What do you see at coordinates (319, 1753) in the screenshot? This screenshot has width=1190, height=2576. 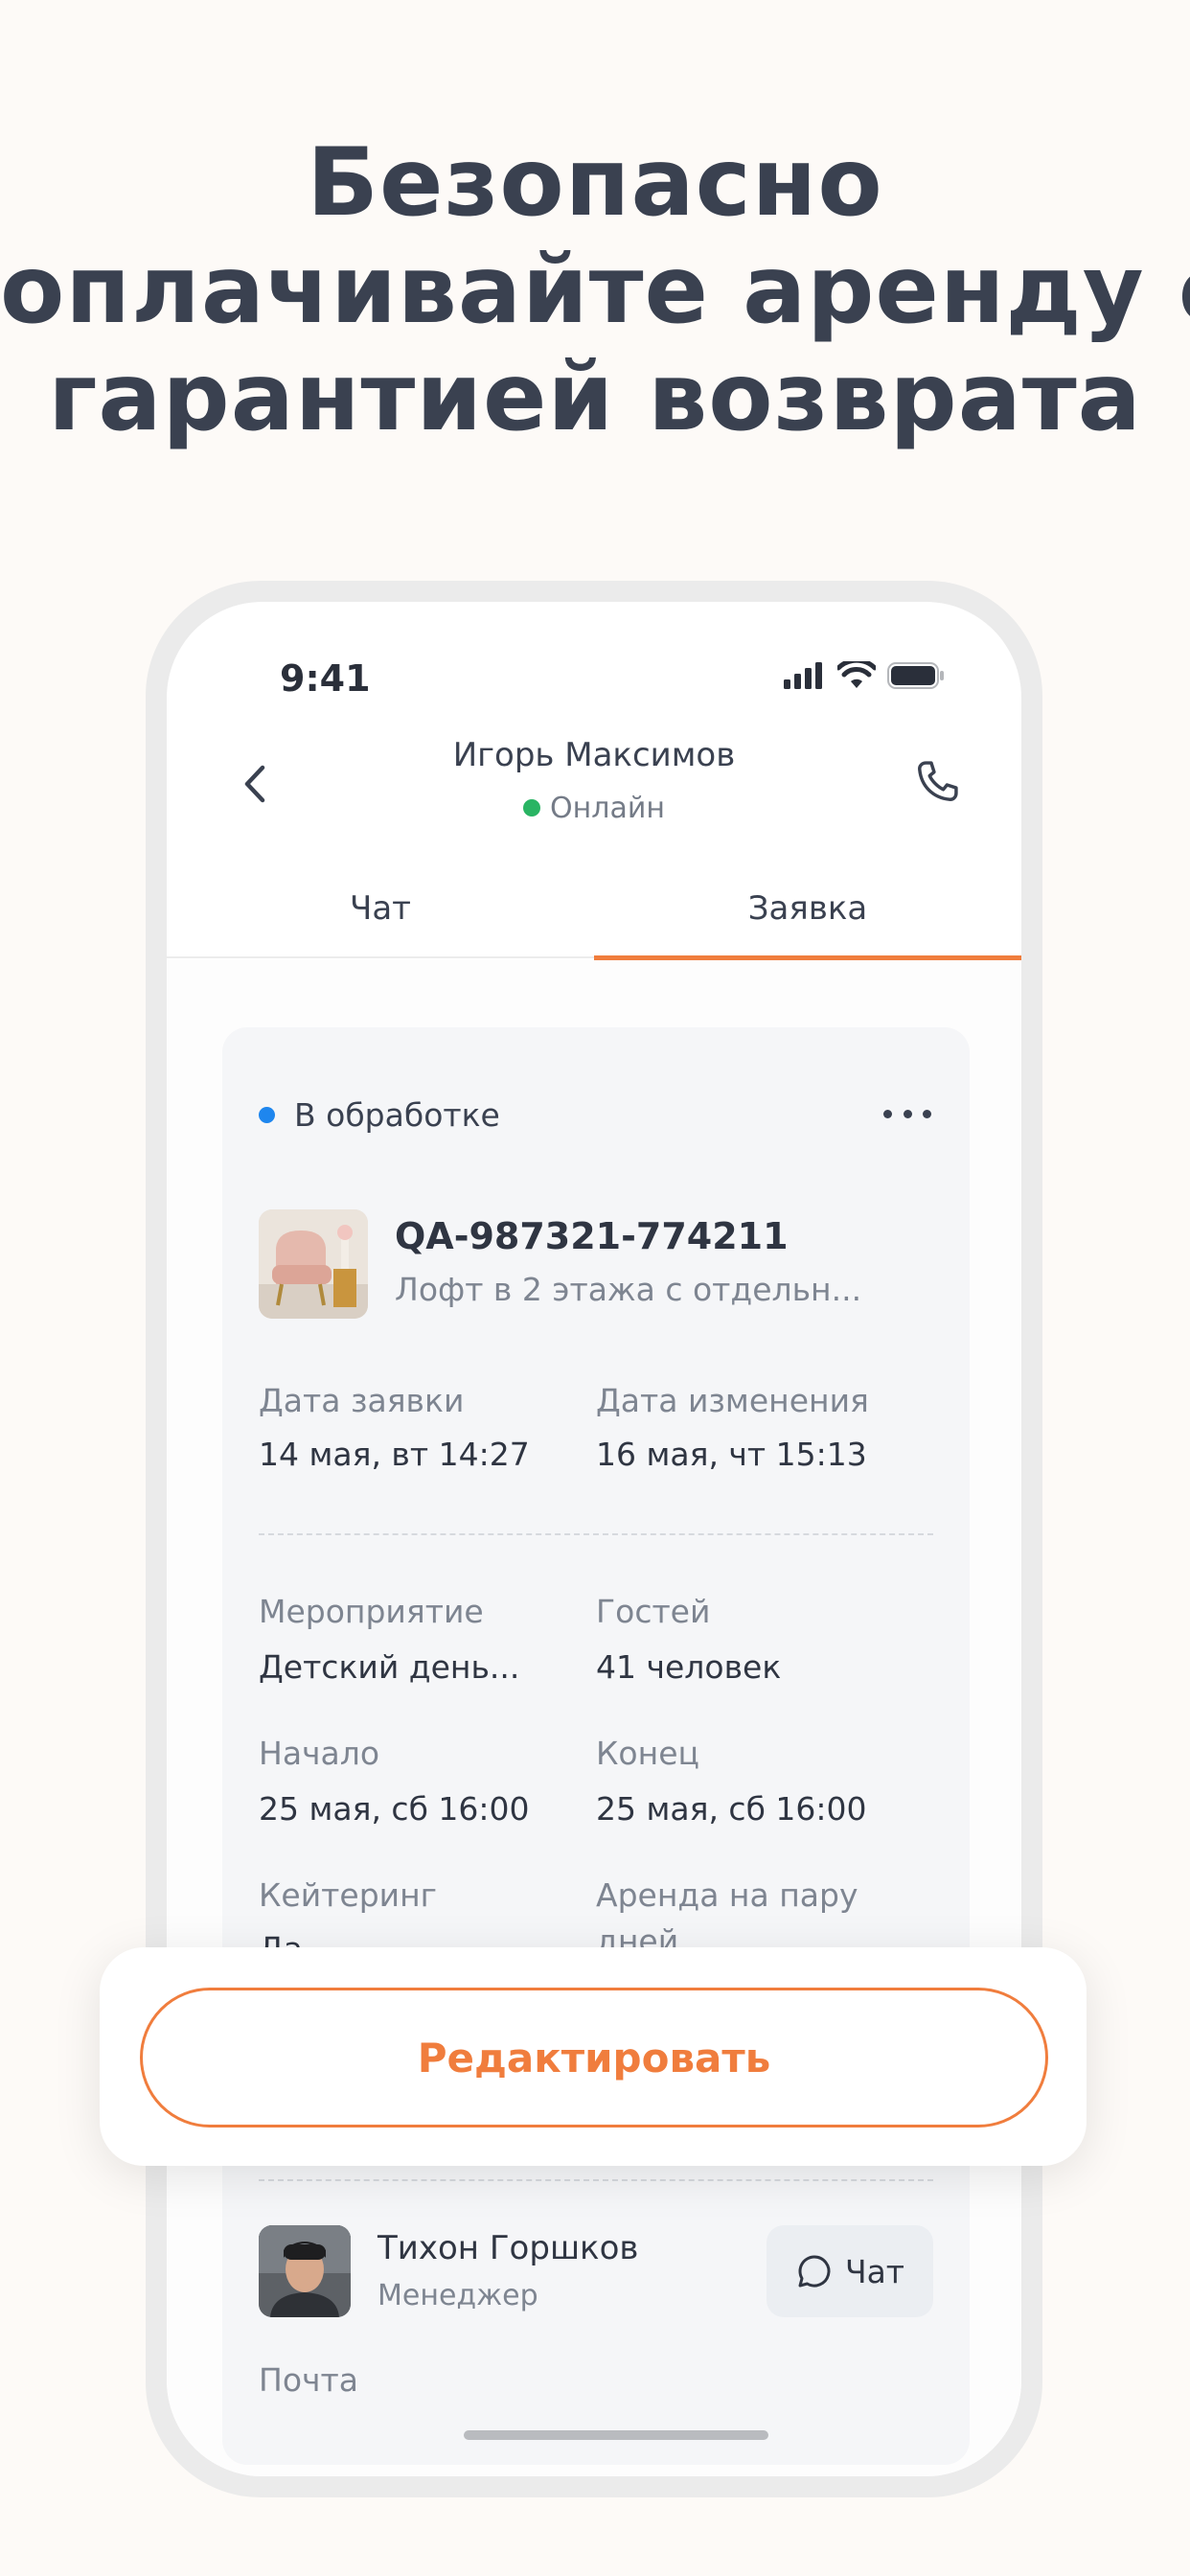 I see `start-label: Начало` at bounding box center [319, 1753].